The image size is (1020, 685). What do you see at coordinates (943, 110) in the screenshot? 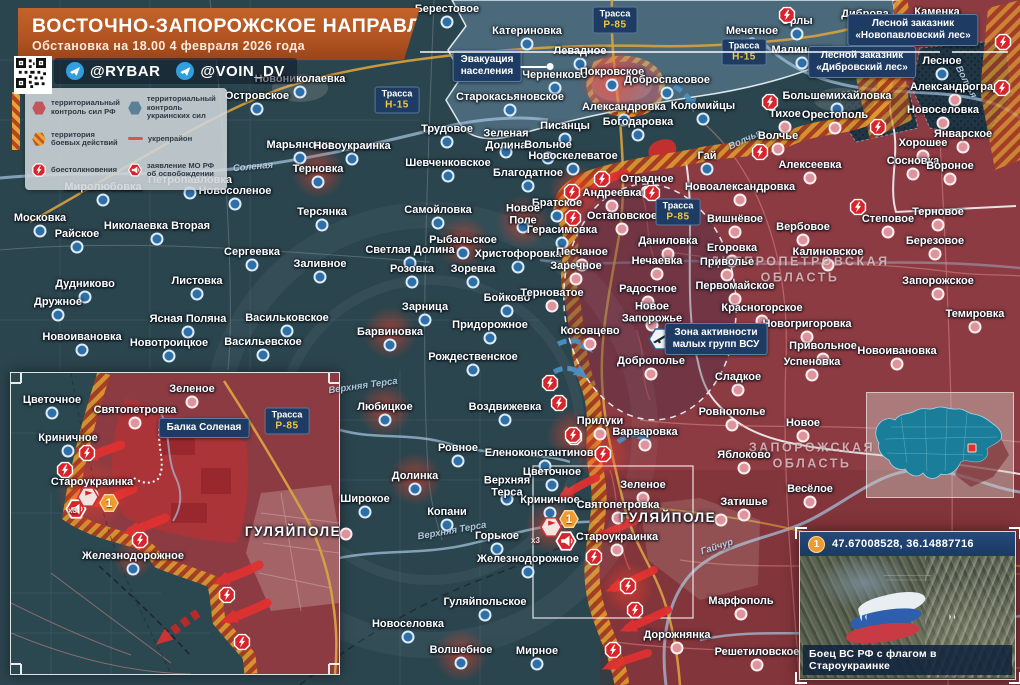
I see `town-label: Новоселовка` at bounding box center [943, 110].